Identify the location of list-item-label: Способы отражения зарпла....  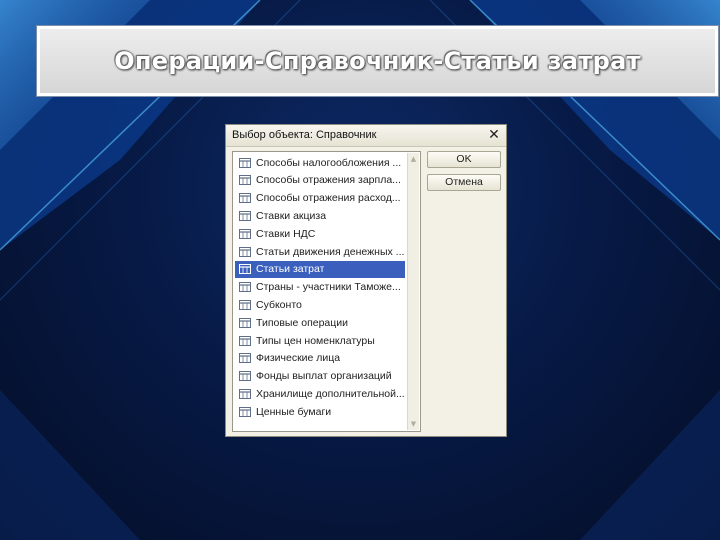
(328, 180).